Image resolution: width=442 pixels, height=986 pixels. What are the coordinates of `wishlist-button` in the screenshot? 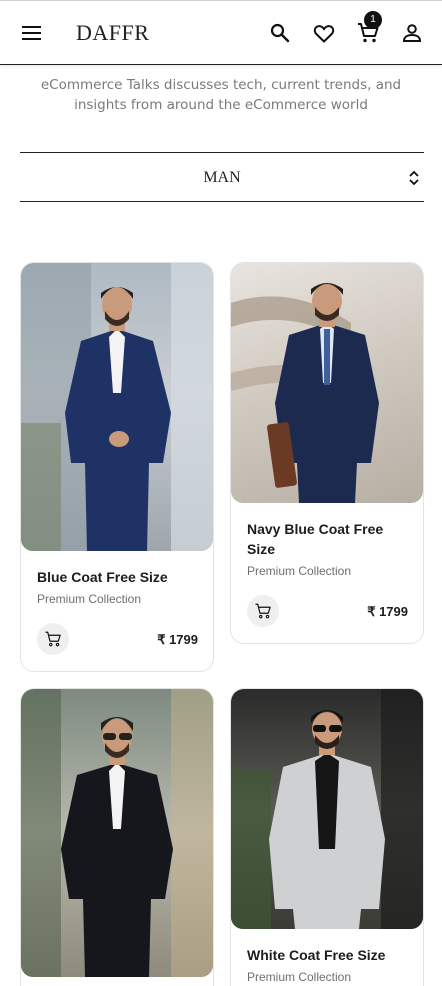 It's located at (324, 33).